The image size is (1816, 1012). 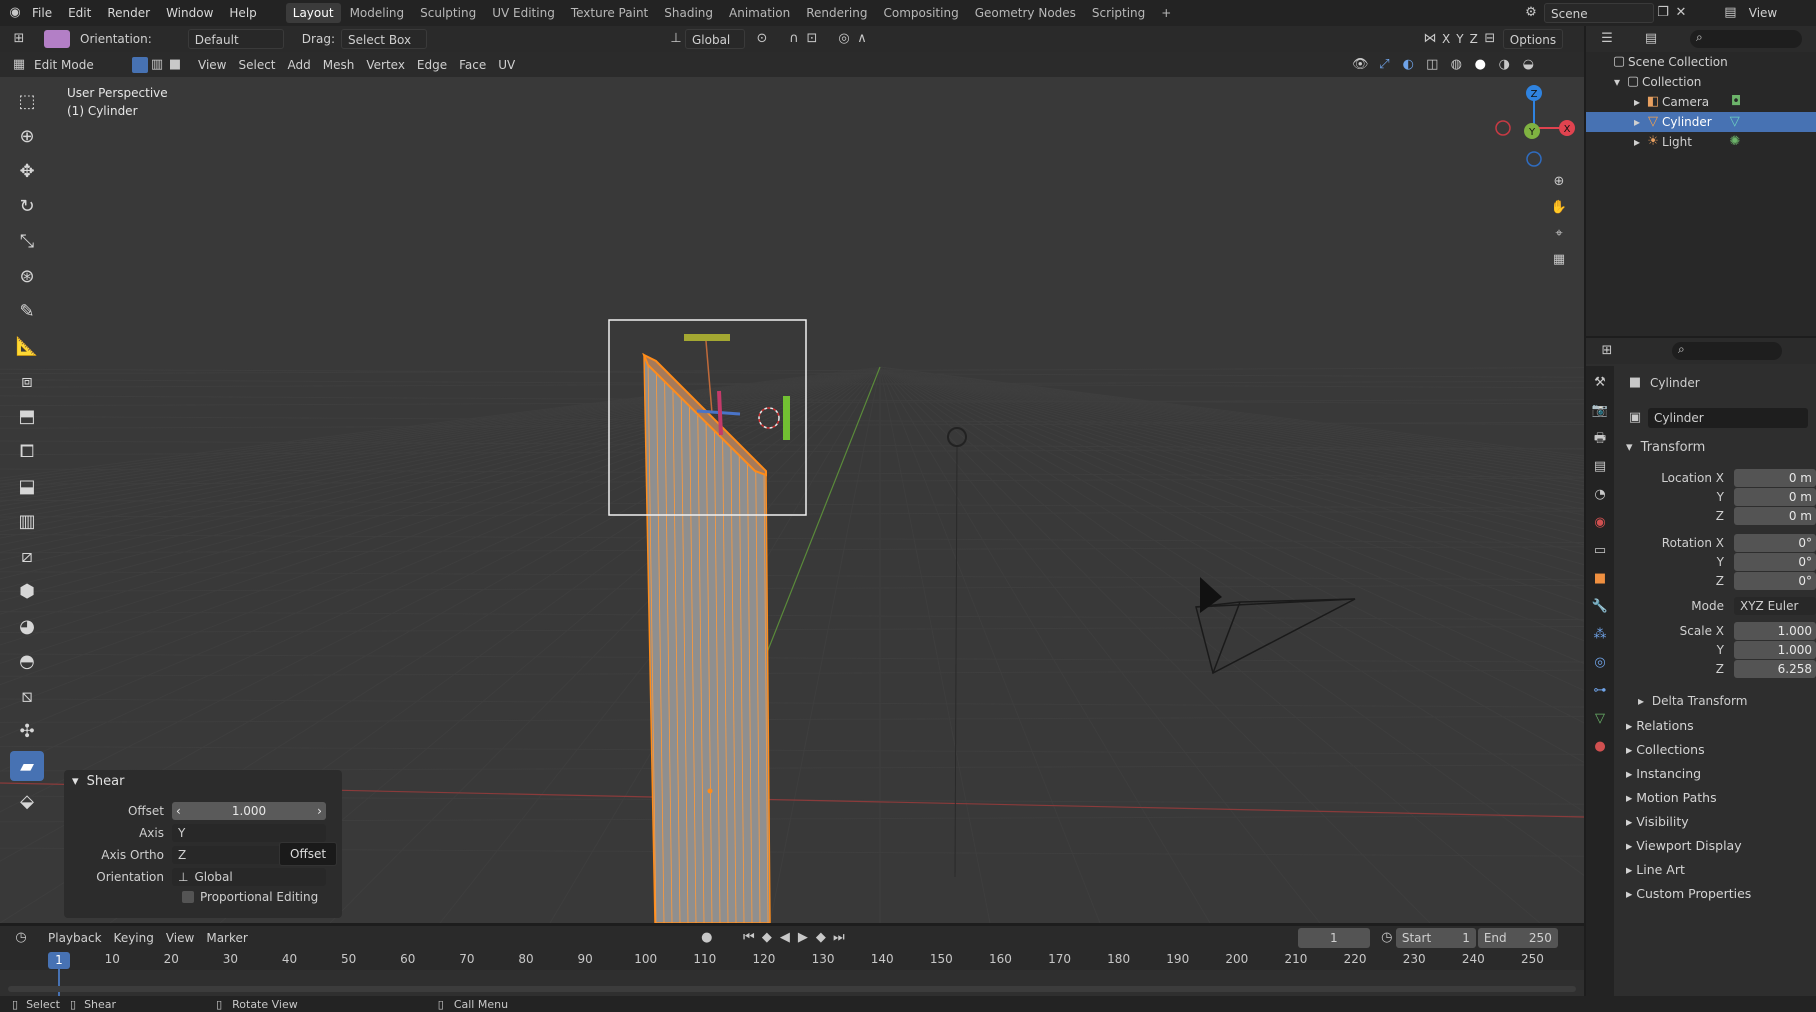 What do you see at coordinates (27, 311) in the screenshot?
I see `annotate-icon: ✎` at bounding box center [27, 311].